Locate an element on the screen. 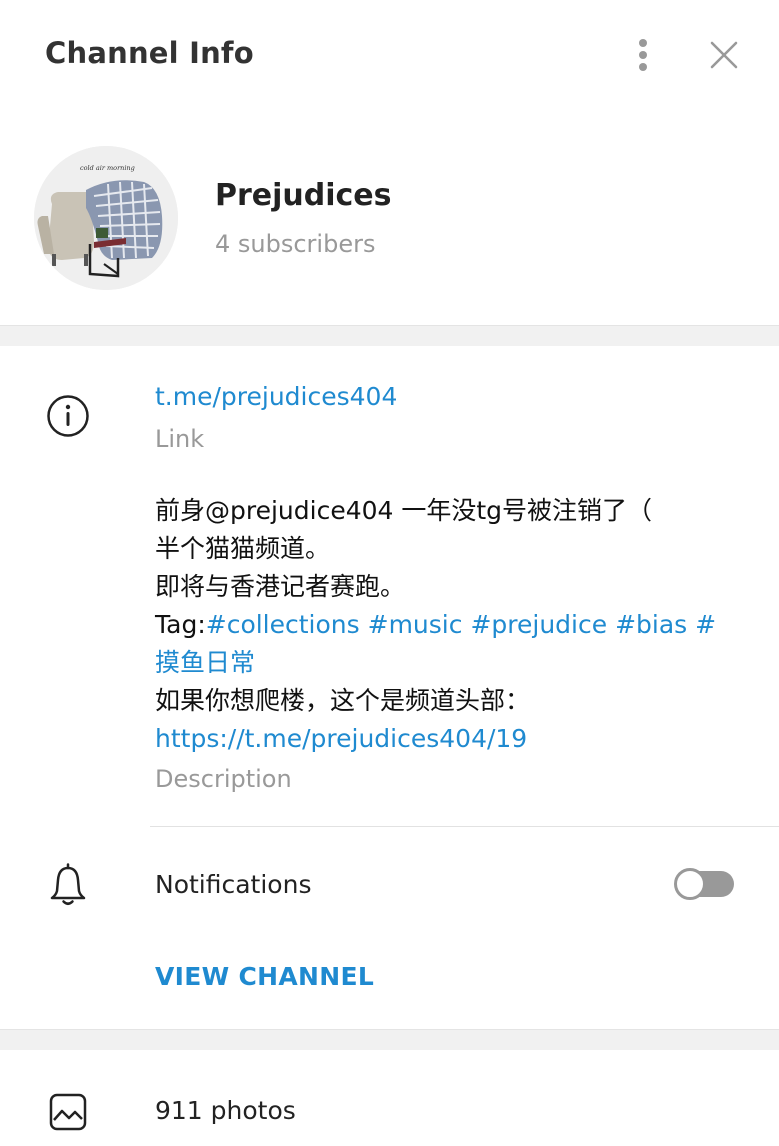  hashtag-link: #music is located at coordinates (415, 624).